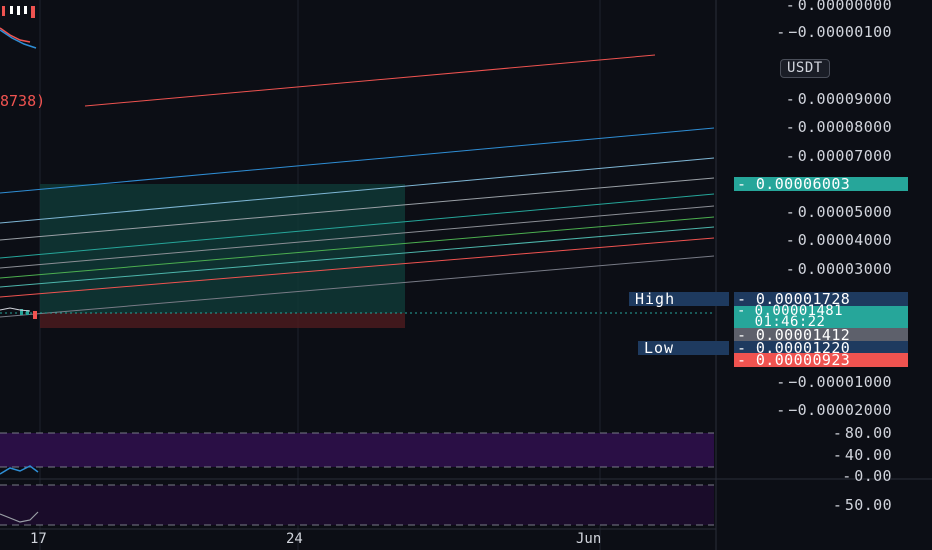  I want to click on oscillator-1-tick: -0.00, so click(867, 476).